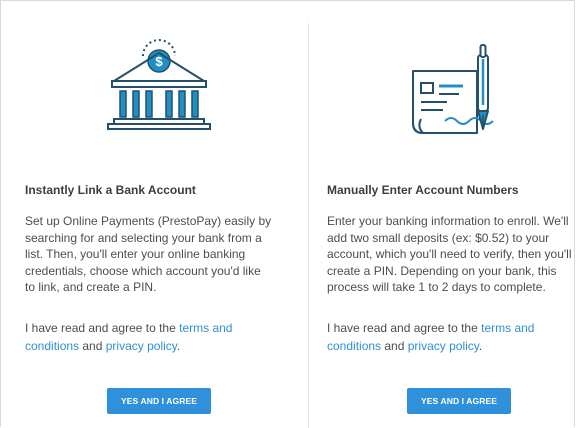  Describe the element at coordinates (159, 401) in the screenshot. I see `link-bank-agree-button: YES AND I AGREE` at that location.